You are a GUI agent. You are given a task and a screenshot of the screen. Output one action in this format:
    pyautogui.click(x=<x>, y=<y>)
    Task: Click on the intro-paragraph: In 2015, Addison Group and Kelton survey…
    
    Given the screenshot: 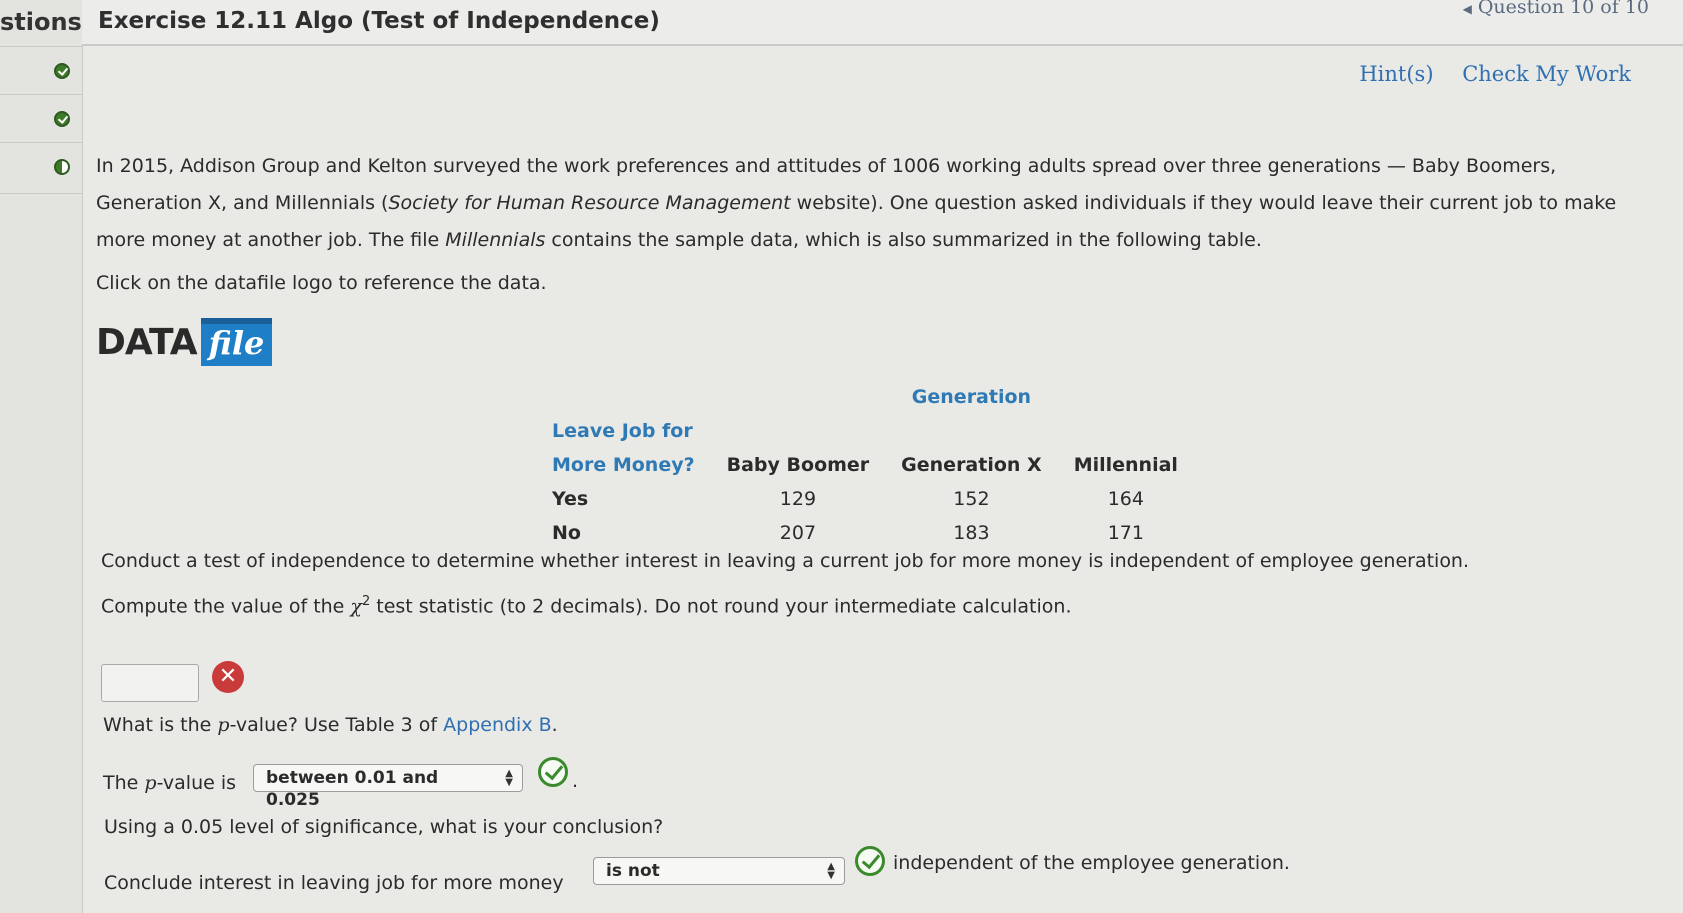 What is the action you would take?
    pyautogui.click(x=871, y=203)
    